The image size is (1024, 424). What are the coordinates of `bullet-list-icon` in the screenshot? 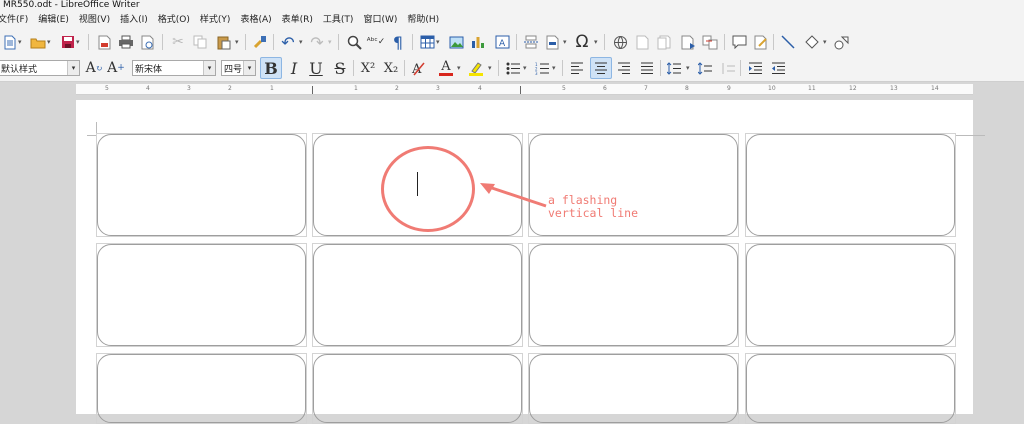 It's located at (513, 68).